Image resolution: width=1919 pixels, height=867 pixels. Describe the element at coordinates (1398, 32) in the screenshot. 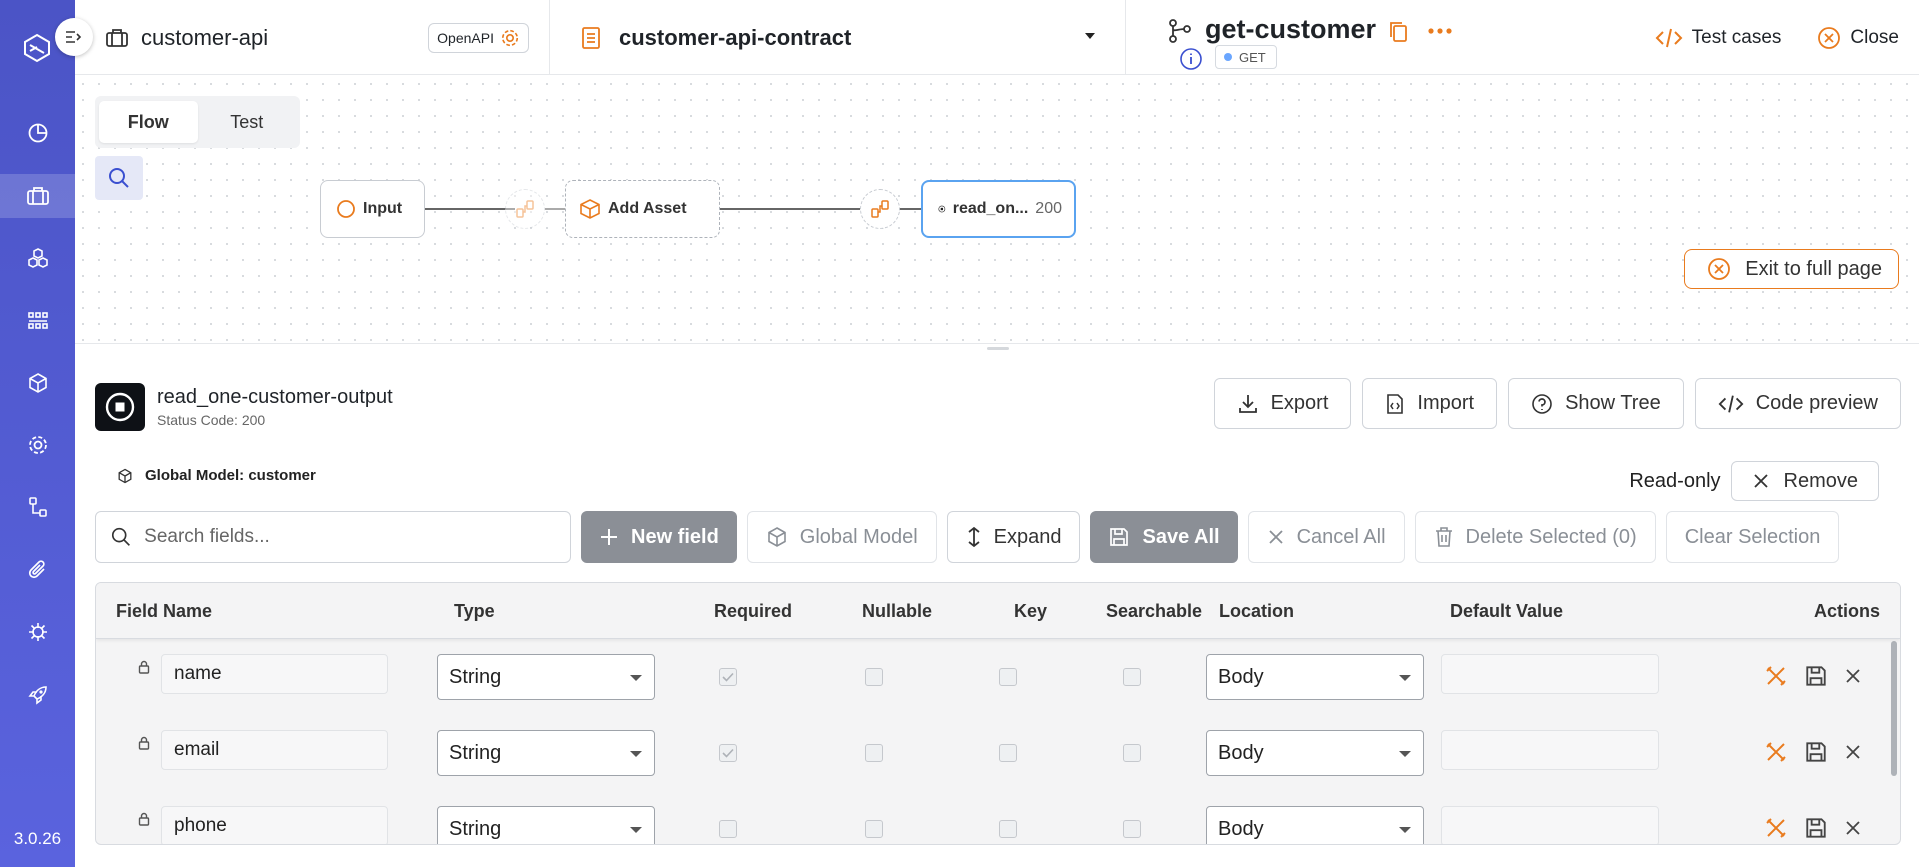

I see `copy-icon` at that location.